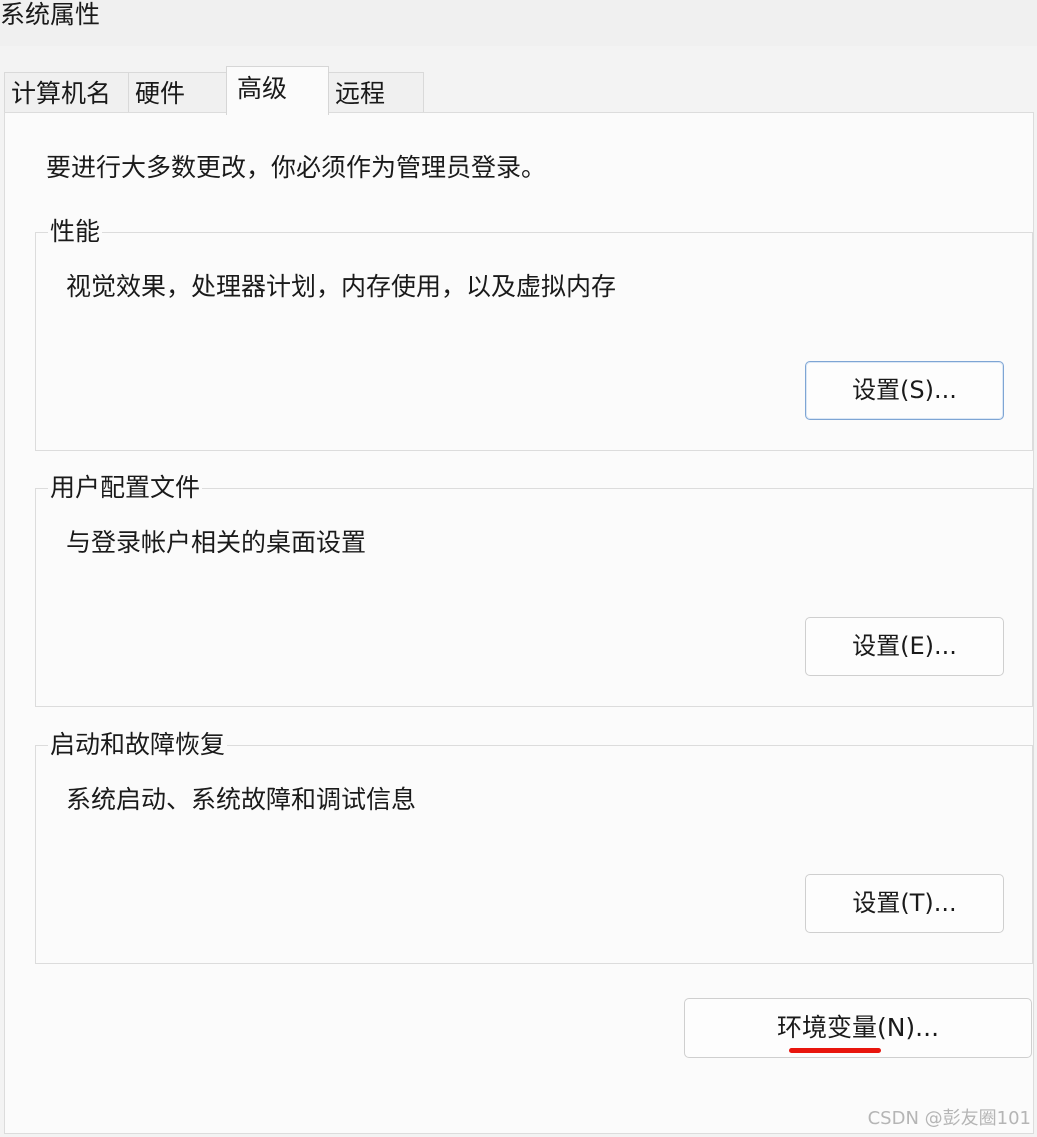 The image size is (1037, 1137). Describe the element at coordinates (241, 799) in the screenshot. I see `startup-recovery-description: 系统启动、系统故障和调试信息` at that location.